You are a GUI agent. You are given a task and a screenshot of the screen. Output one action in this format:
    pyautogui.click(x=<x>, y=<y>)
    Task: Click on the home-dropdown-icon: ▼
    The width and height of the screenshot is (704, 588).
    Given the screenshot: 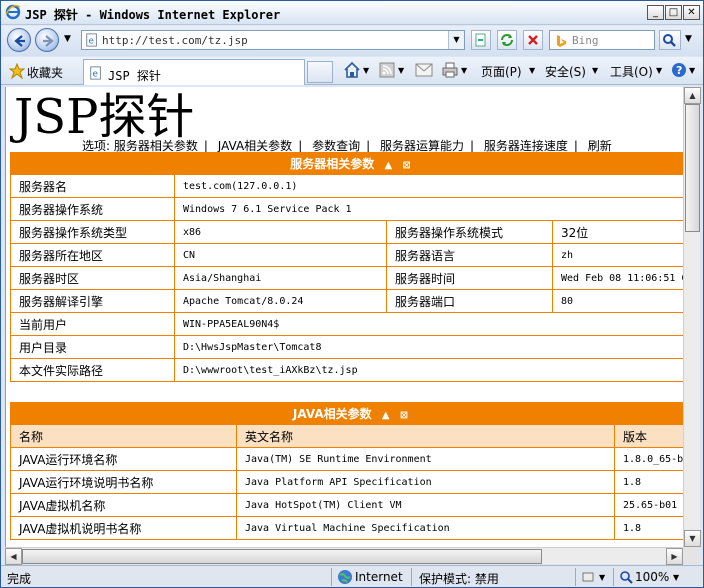 What is the action you would take?
    pyautogui.click(x=366, y=70)
    